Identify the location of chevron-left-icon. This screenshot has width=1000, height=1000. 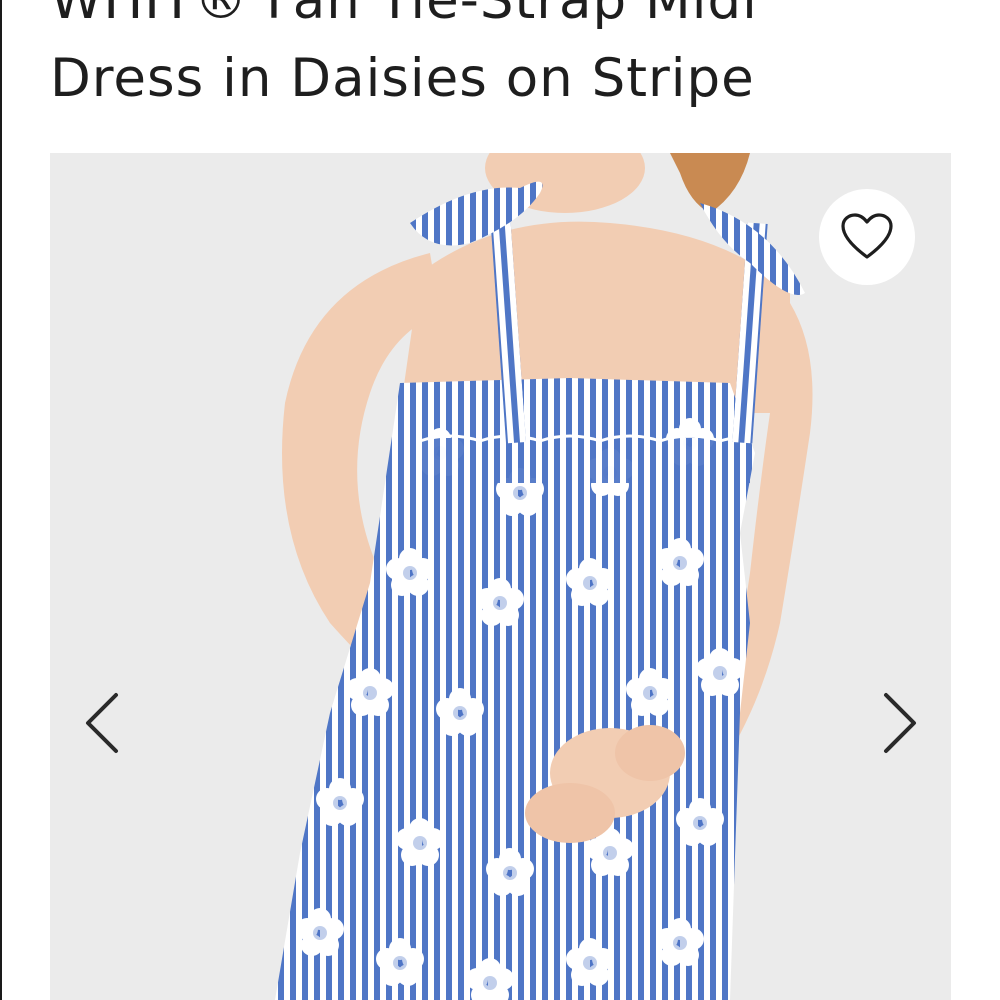
(102, 723).